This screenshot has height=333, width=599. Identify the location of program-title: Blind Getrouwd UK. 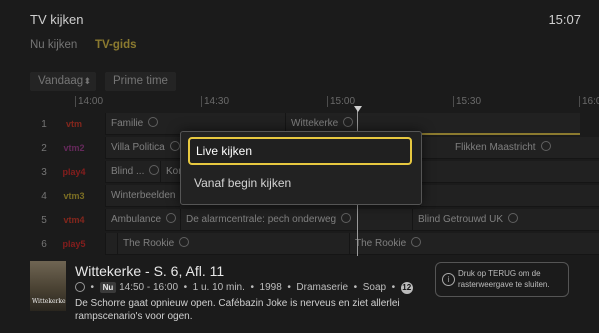
(461, 219).